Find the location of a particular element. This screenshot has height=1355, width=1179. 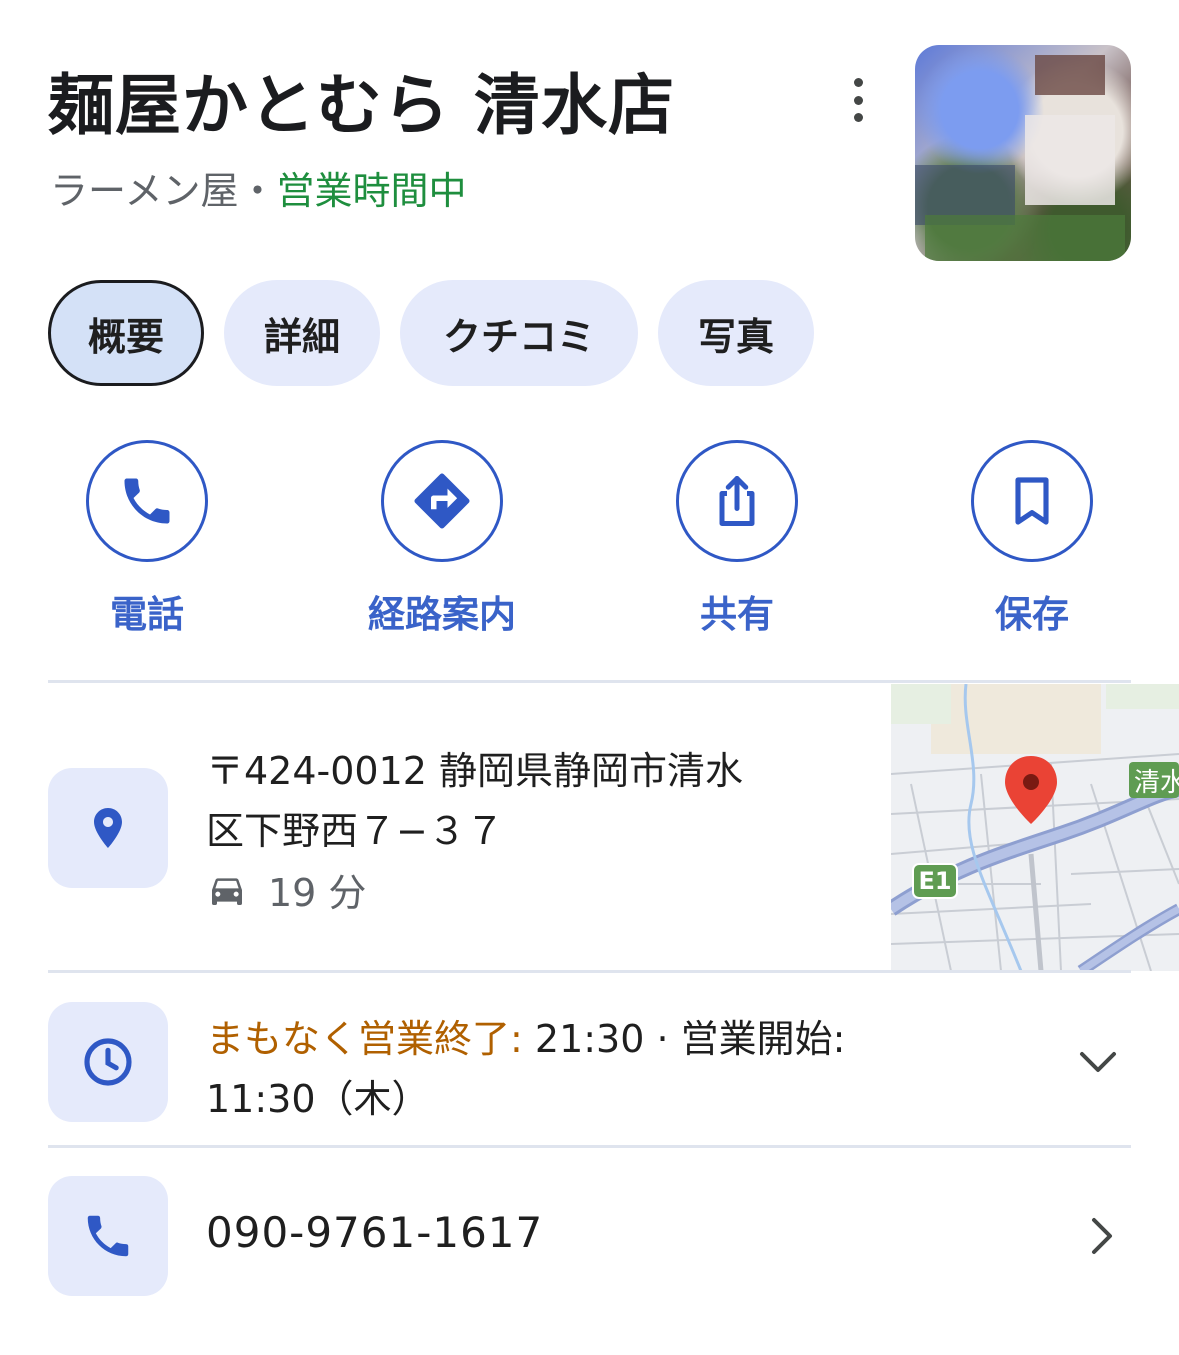

share-button-circle is located at coordinates (737, 501).